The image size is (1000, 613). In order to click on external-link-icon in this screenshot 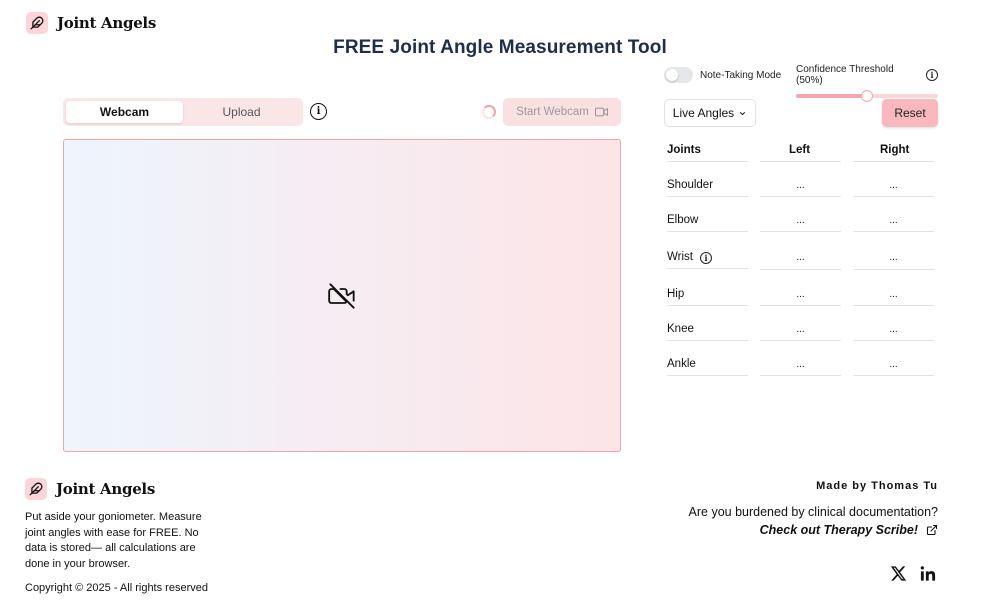, I will do `click(932, 530)`.